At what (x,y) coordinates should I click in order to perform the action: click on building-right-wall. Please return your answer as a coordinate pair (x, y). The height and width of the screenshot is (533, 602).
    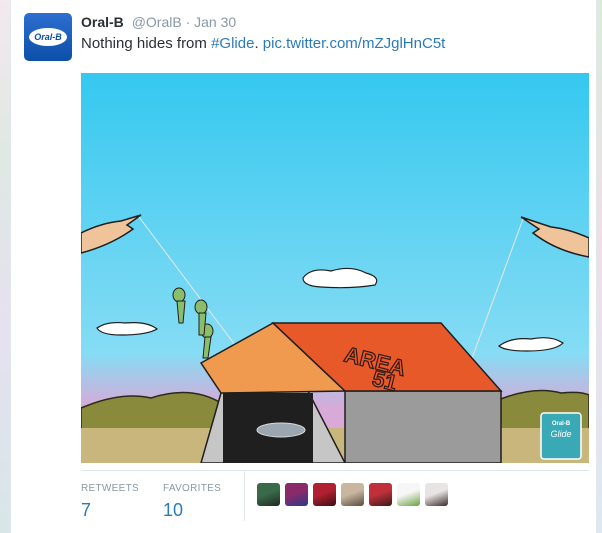
    Looking at the image, I should click on (423, 426).